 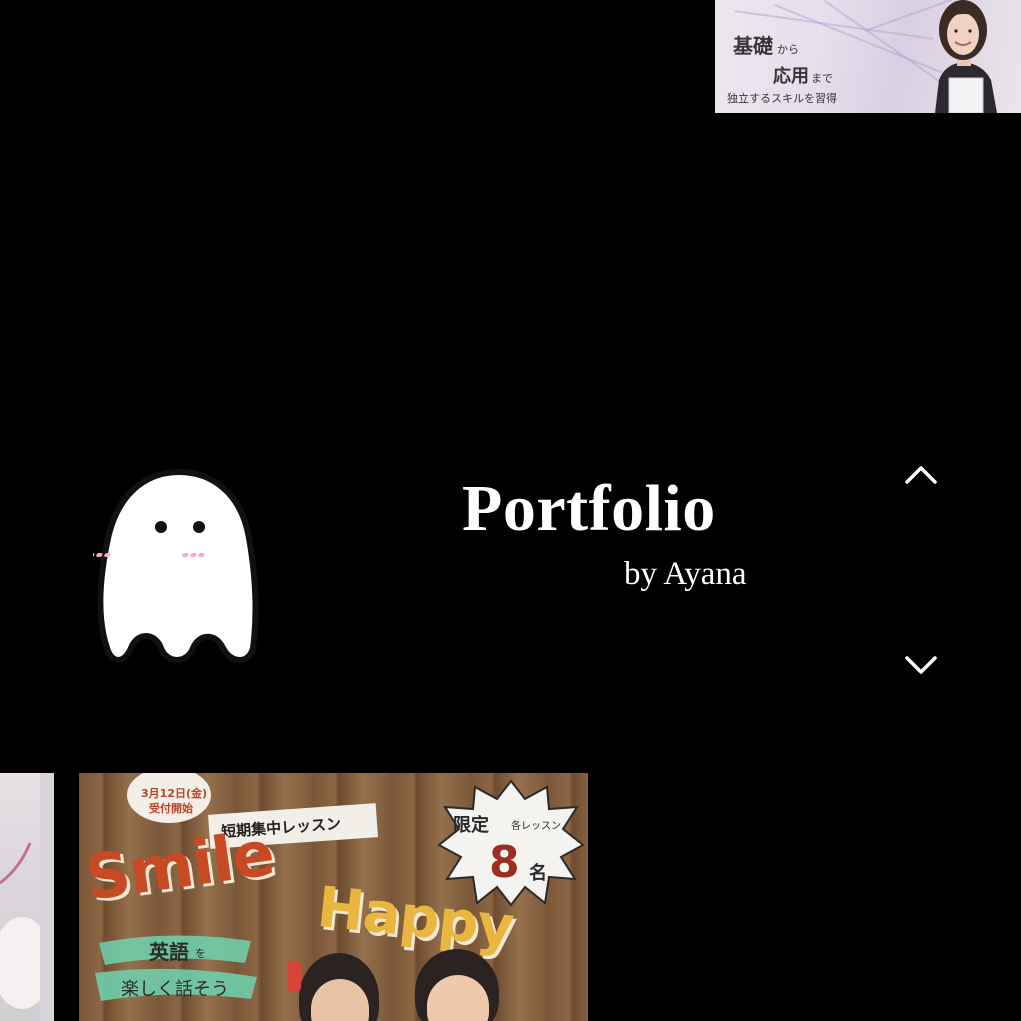 I want to click on woman-photo, so click(x=966, y=56).